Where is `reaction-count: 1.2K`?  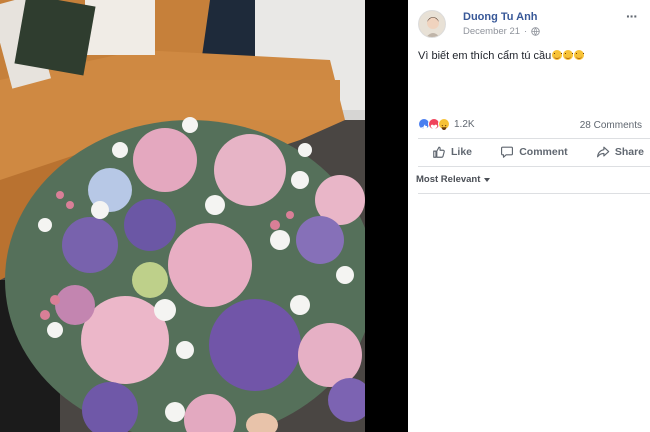 reaction-count: 1.2K is located at coordinates (464, 124).